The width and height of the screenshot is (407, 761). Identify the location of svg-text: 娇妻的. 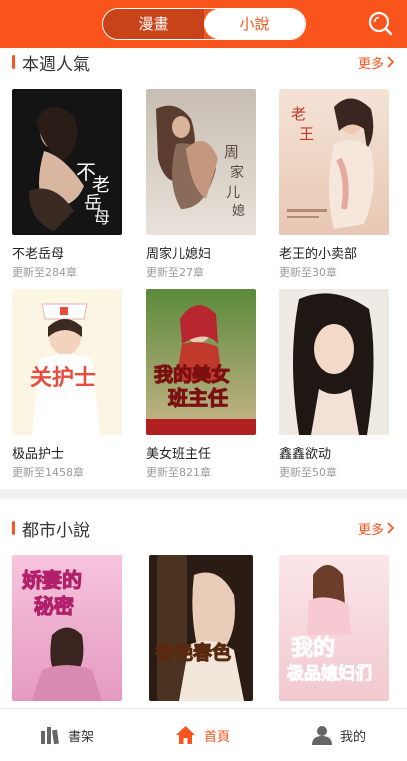
(52, 580).